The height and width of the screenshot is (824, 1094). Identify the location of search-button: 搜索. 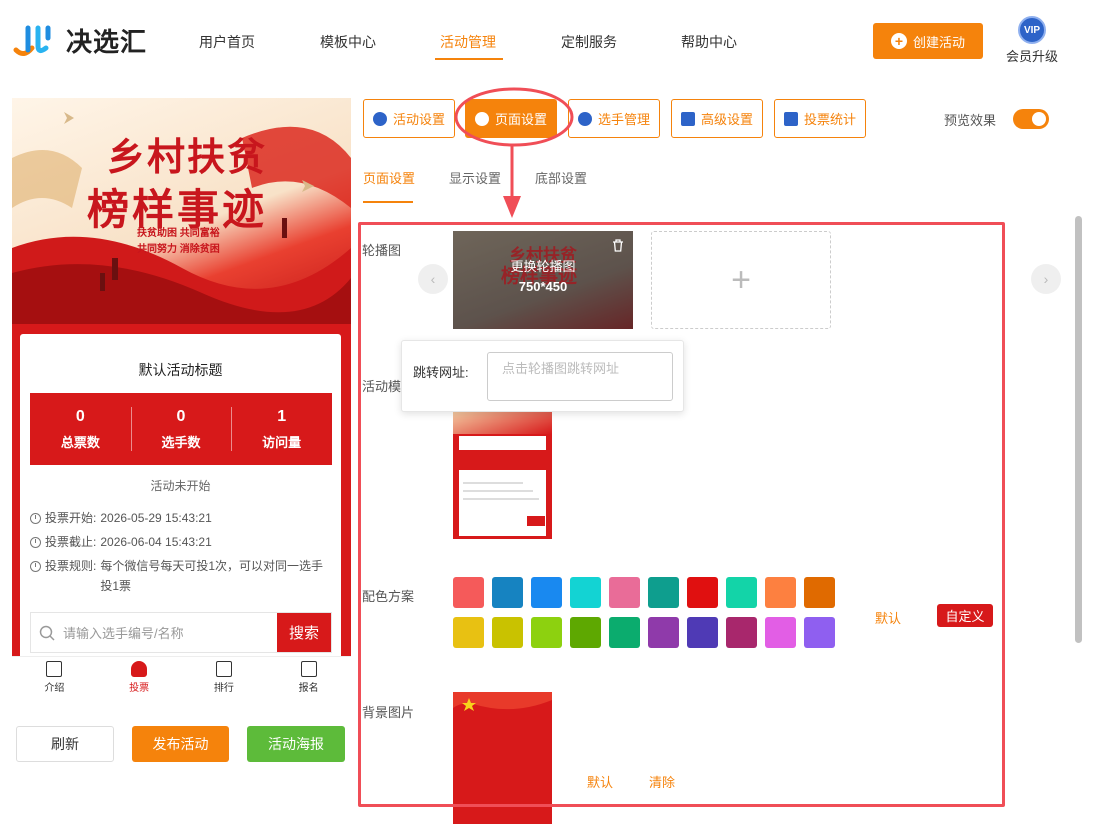
(304, 632).